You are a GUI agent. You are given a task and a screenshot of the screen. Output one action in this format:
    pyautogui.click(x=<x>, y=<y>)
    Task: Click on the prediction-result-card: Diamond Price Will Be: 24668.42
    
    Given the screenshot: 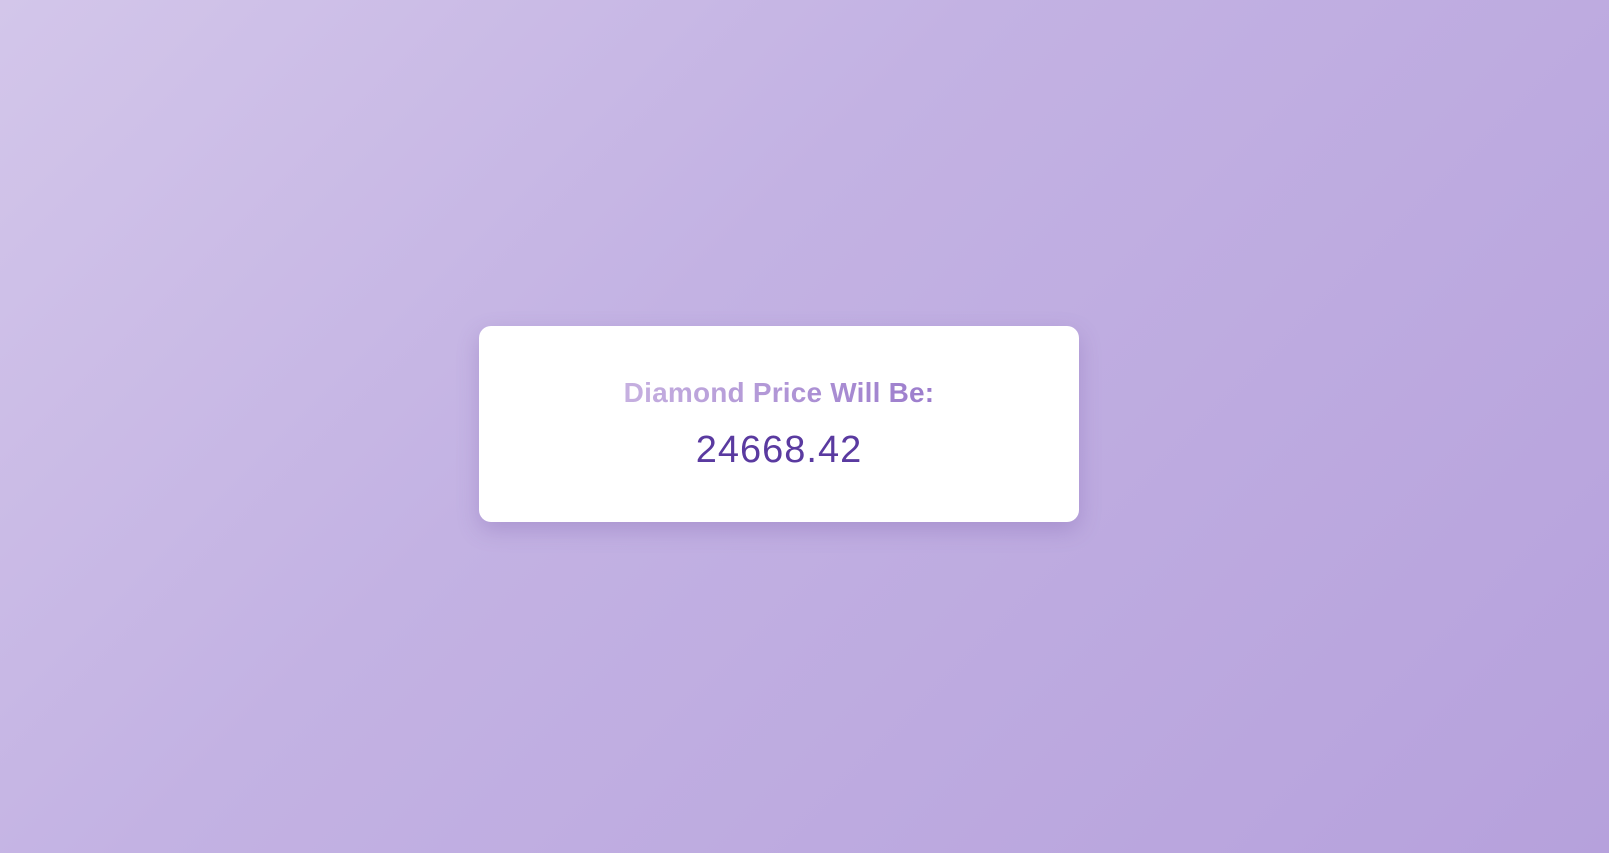 What is the action you would take?
    pyautogui.click(x=779, y=424)
    